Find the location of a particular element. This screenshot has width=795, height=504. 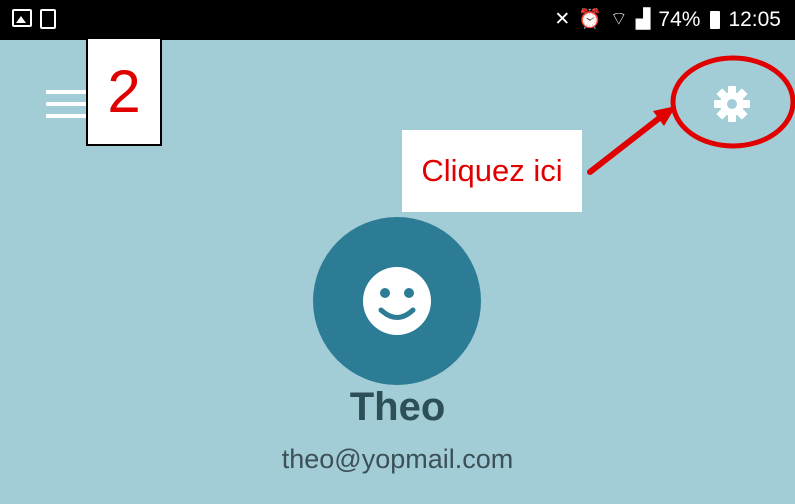

pointer-arrow is located at coordinates (626, 144).